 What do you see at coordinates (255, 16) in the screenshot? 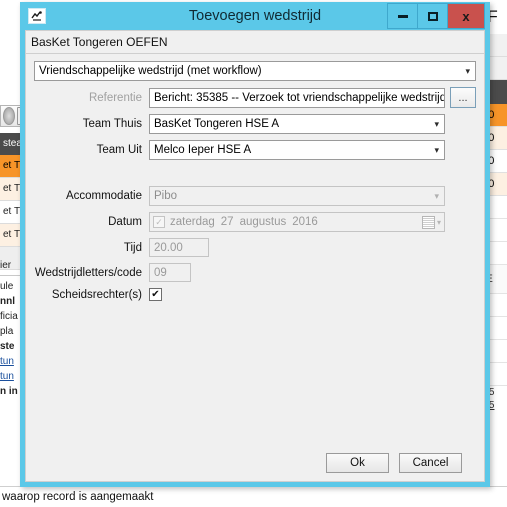
I see `dialog-titlebar: Toevoegen wedstrijd x` at bounding box center [255, 16].